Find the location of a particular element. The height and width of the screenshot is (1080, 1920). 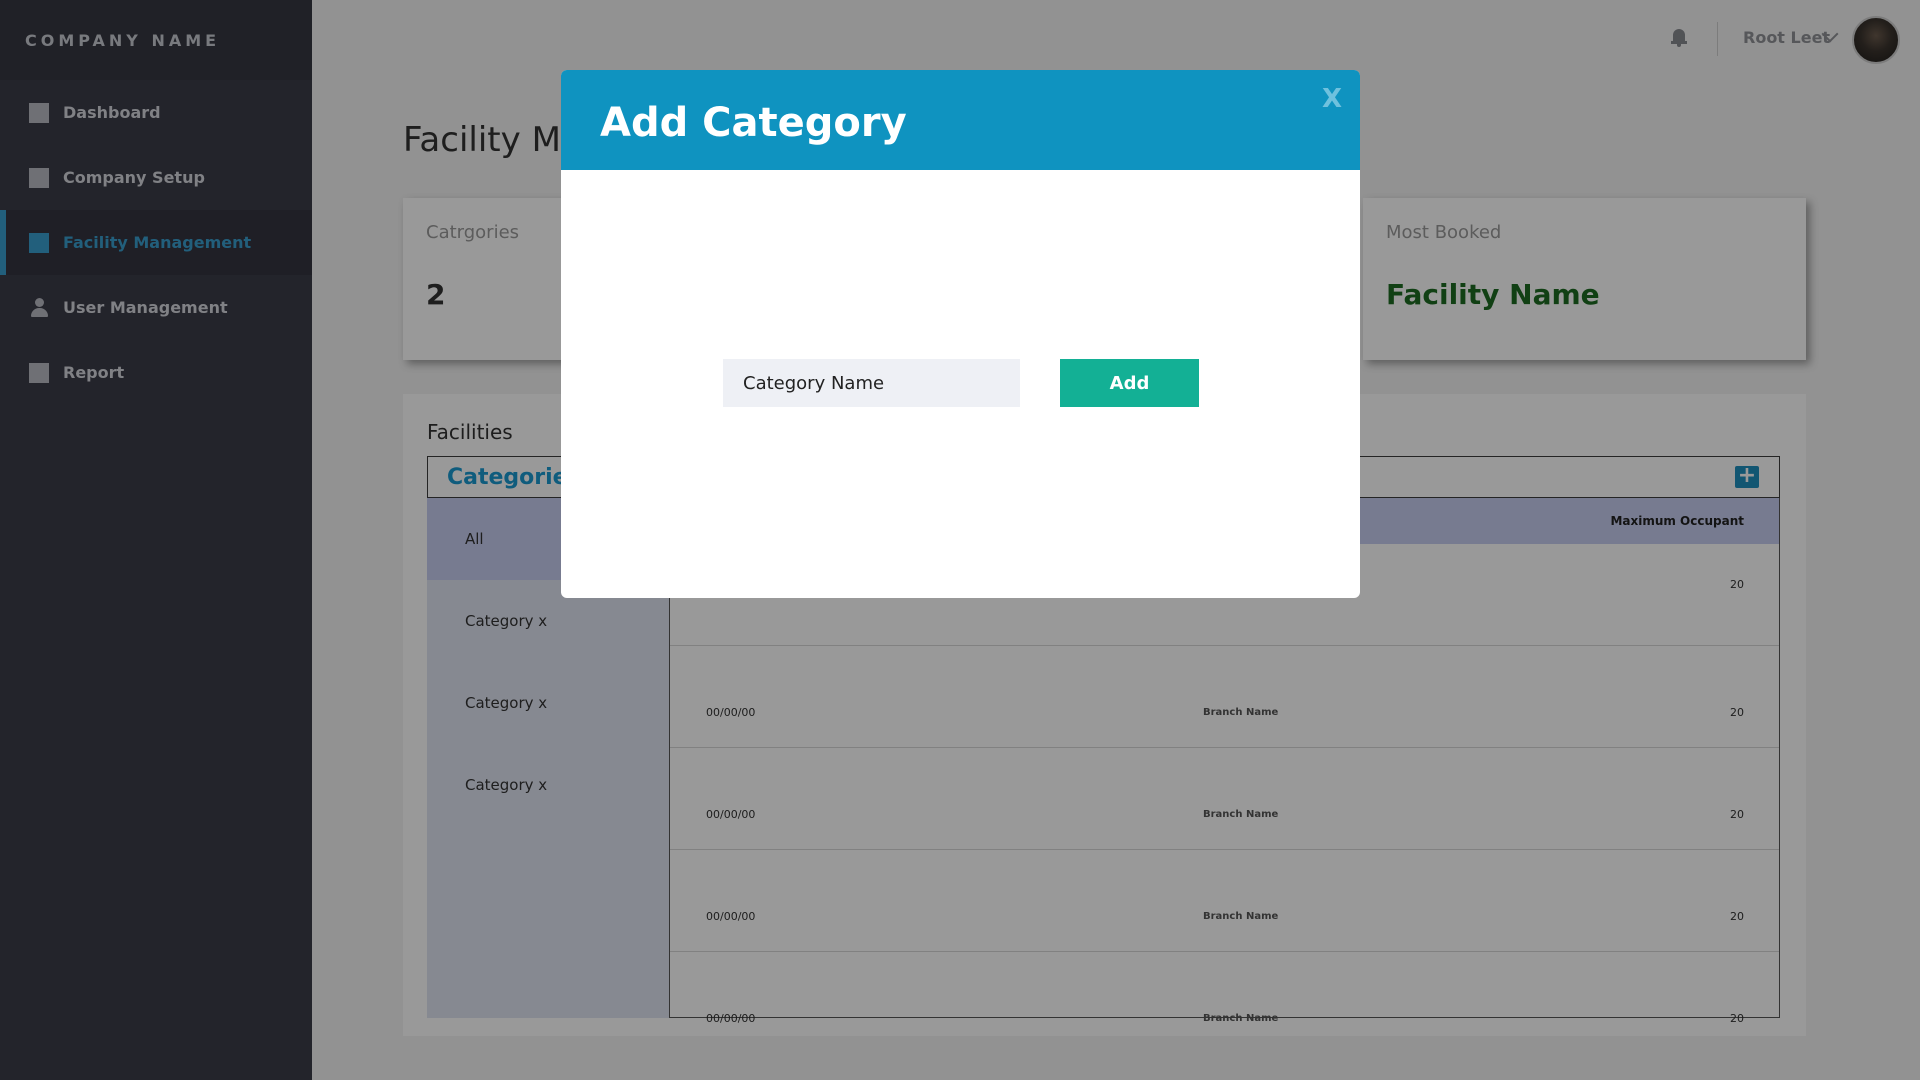

modal-header: Add Category X is located at coordinates (960, 120).